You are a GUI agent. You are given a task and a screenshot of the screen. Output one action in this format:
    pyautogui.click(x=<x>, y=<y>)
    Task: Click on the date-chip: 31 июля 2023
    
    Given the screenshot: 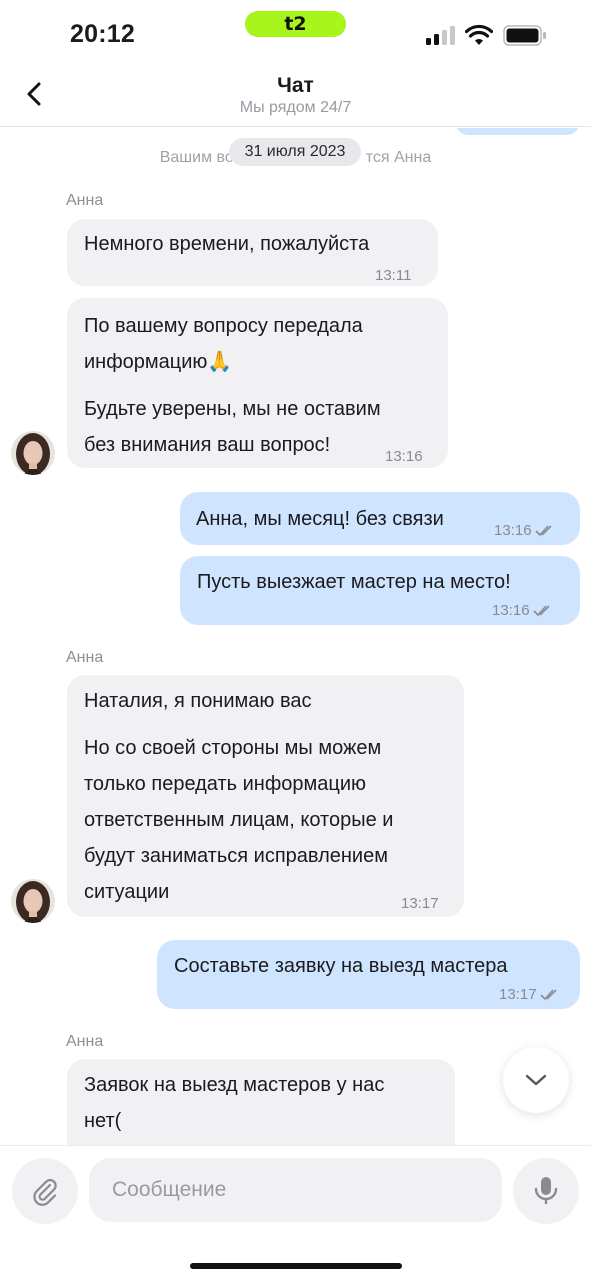 What is the action you would take?
    pyautogui.click(x=295, y=152)
    